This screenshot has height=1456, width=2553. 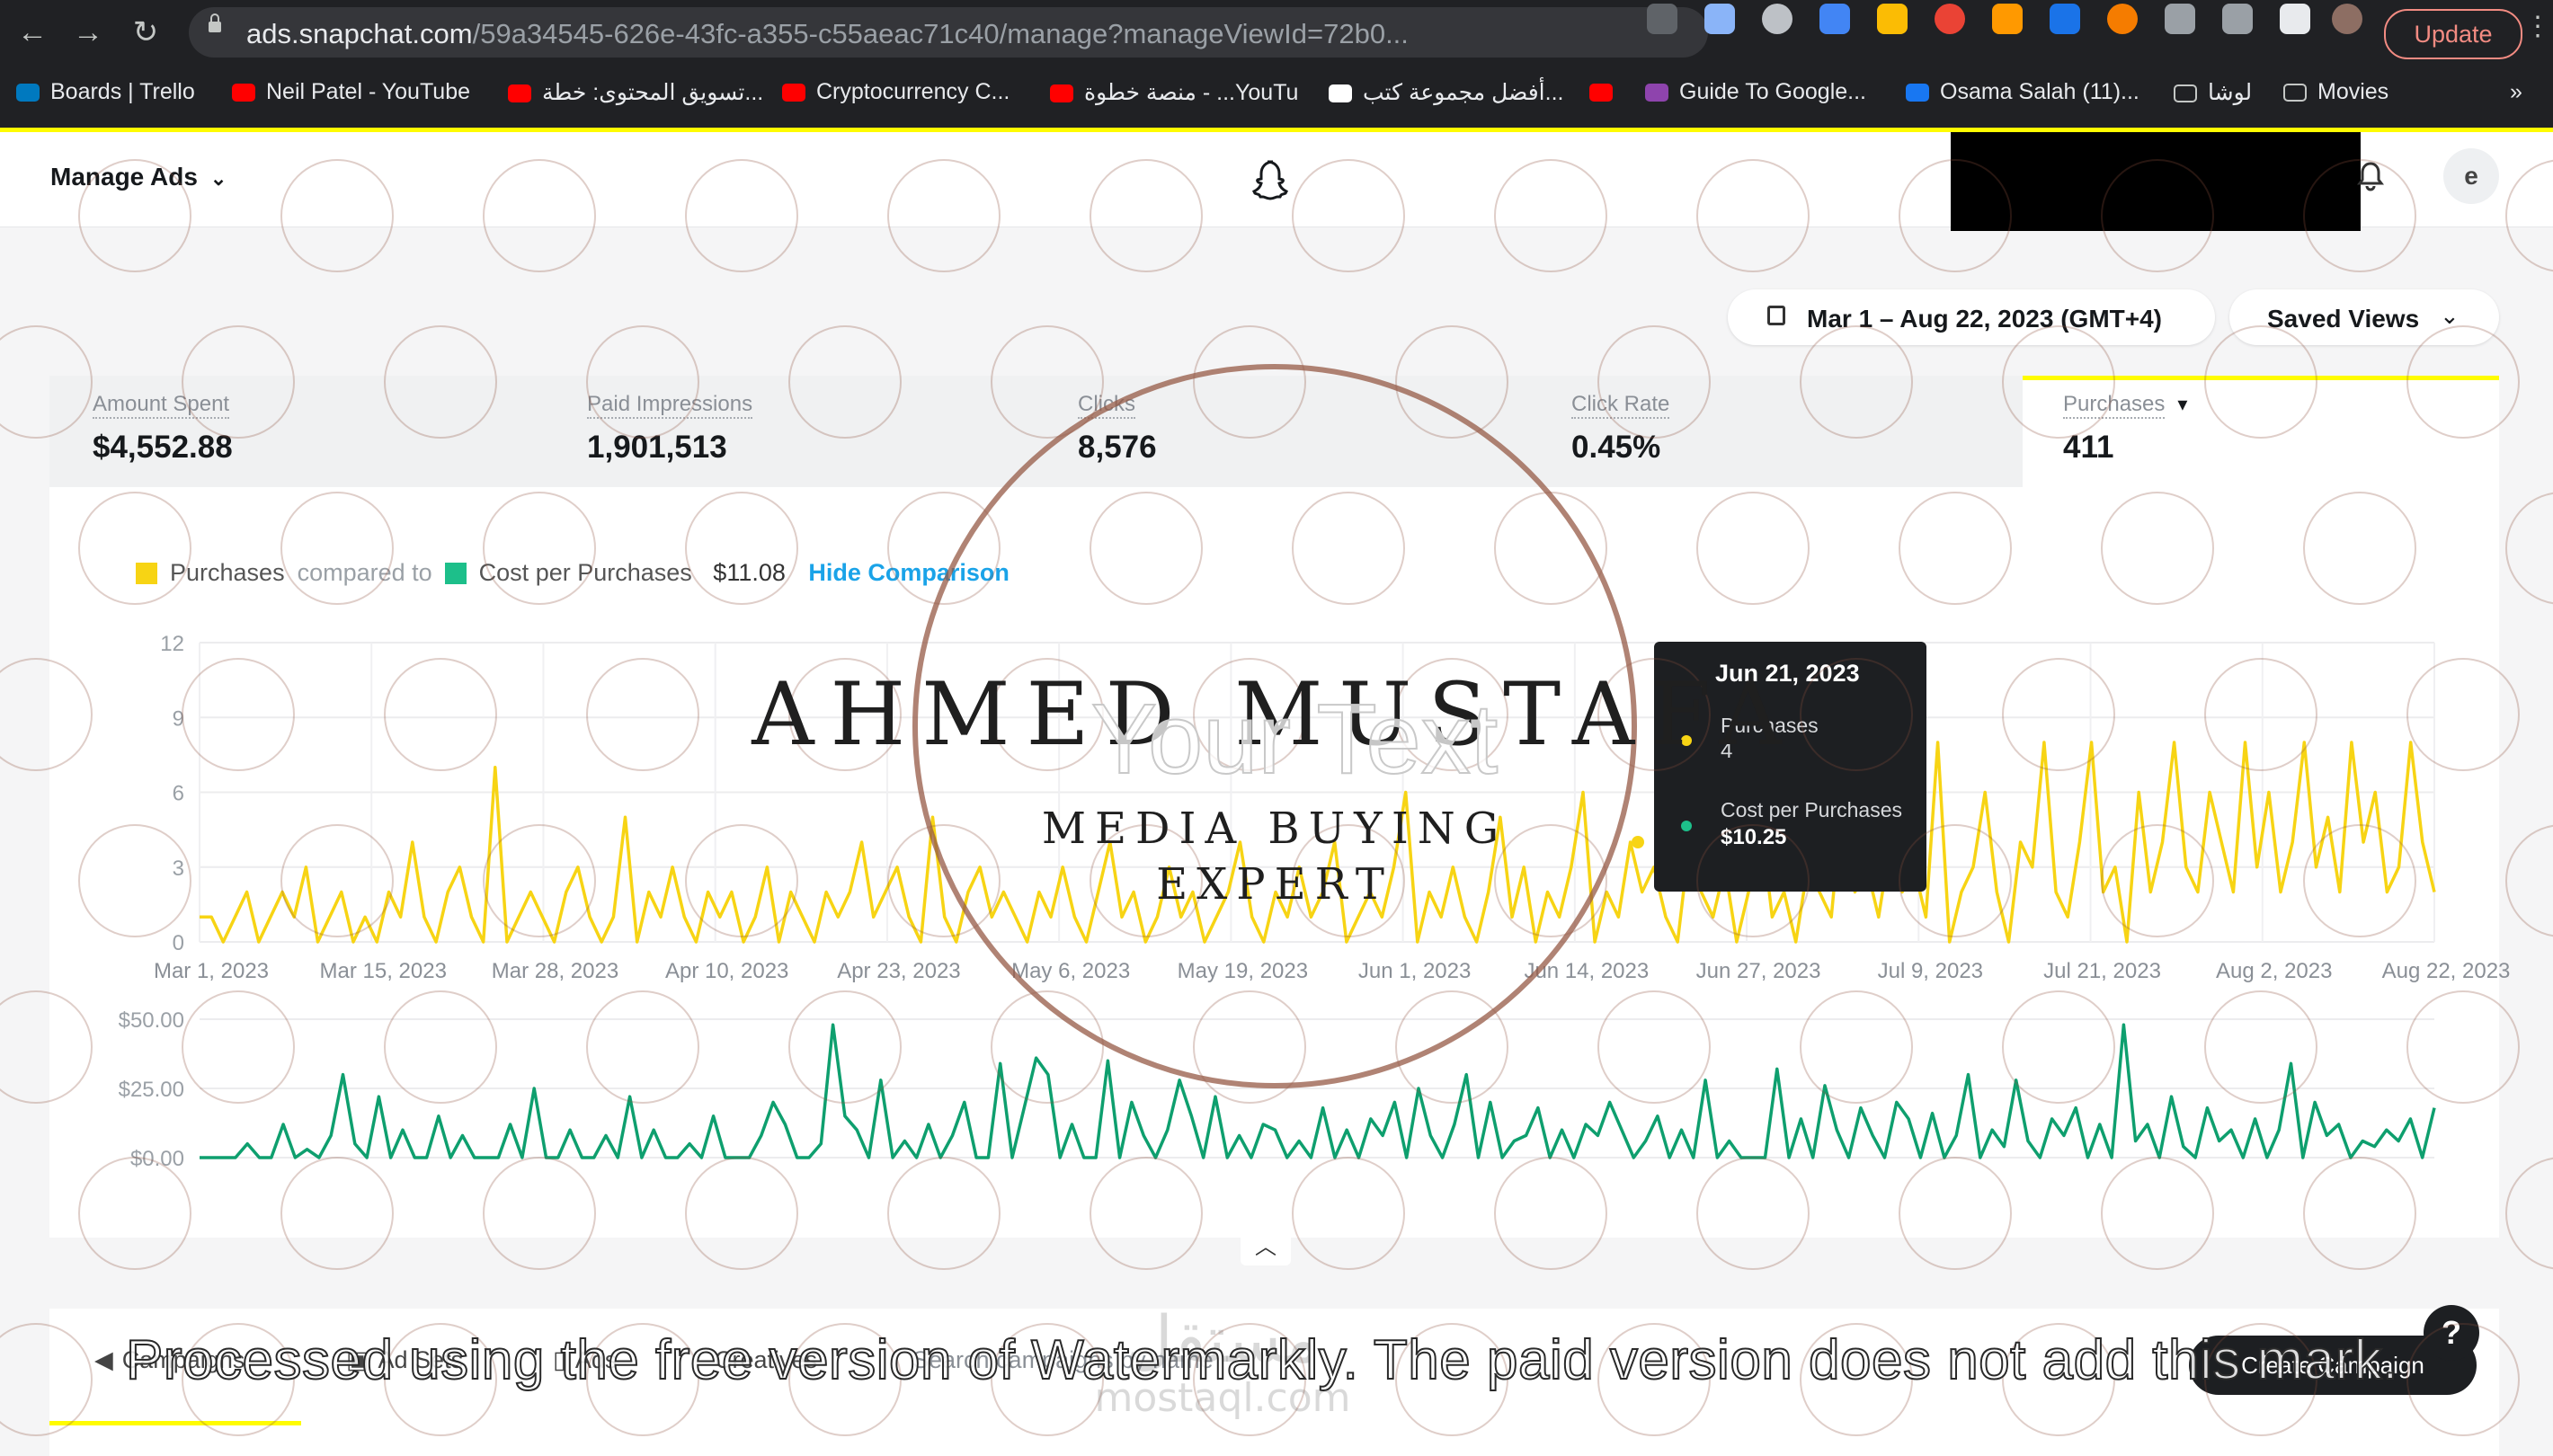 What do you see at coordinates (172, 644) in the screenshot?
I see `y-tick-label: 12` at bounding box center [172, 644].